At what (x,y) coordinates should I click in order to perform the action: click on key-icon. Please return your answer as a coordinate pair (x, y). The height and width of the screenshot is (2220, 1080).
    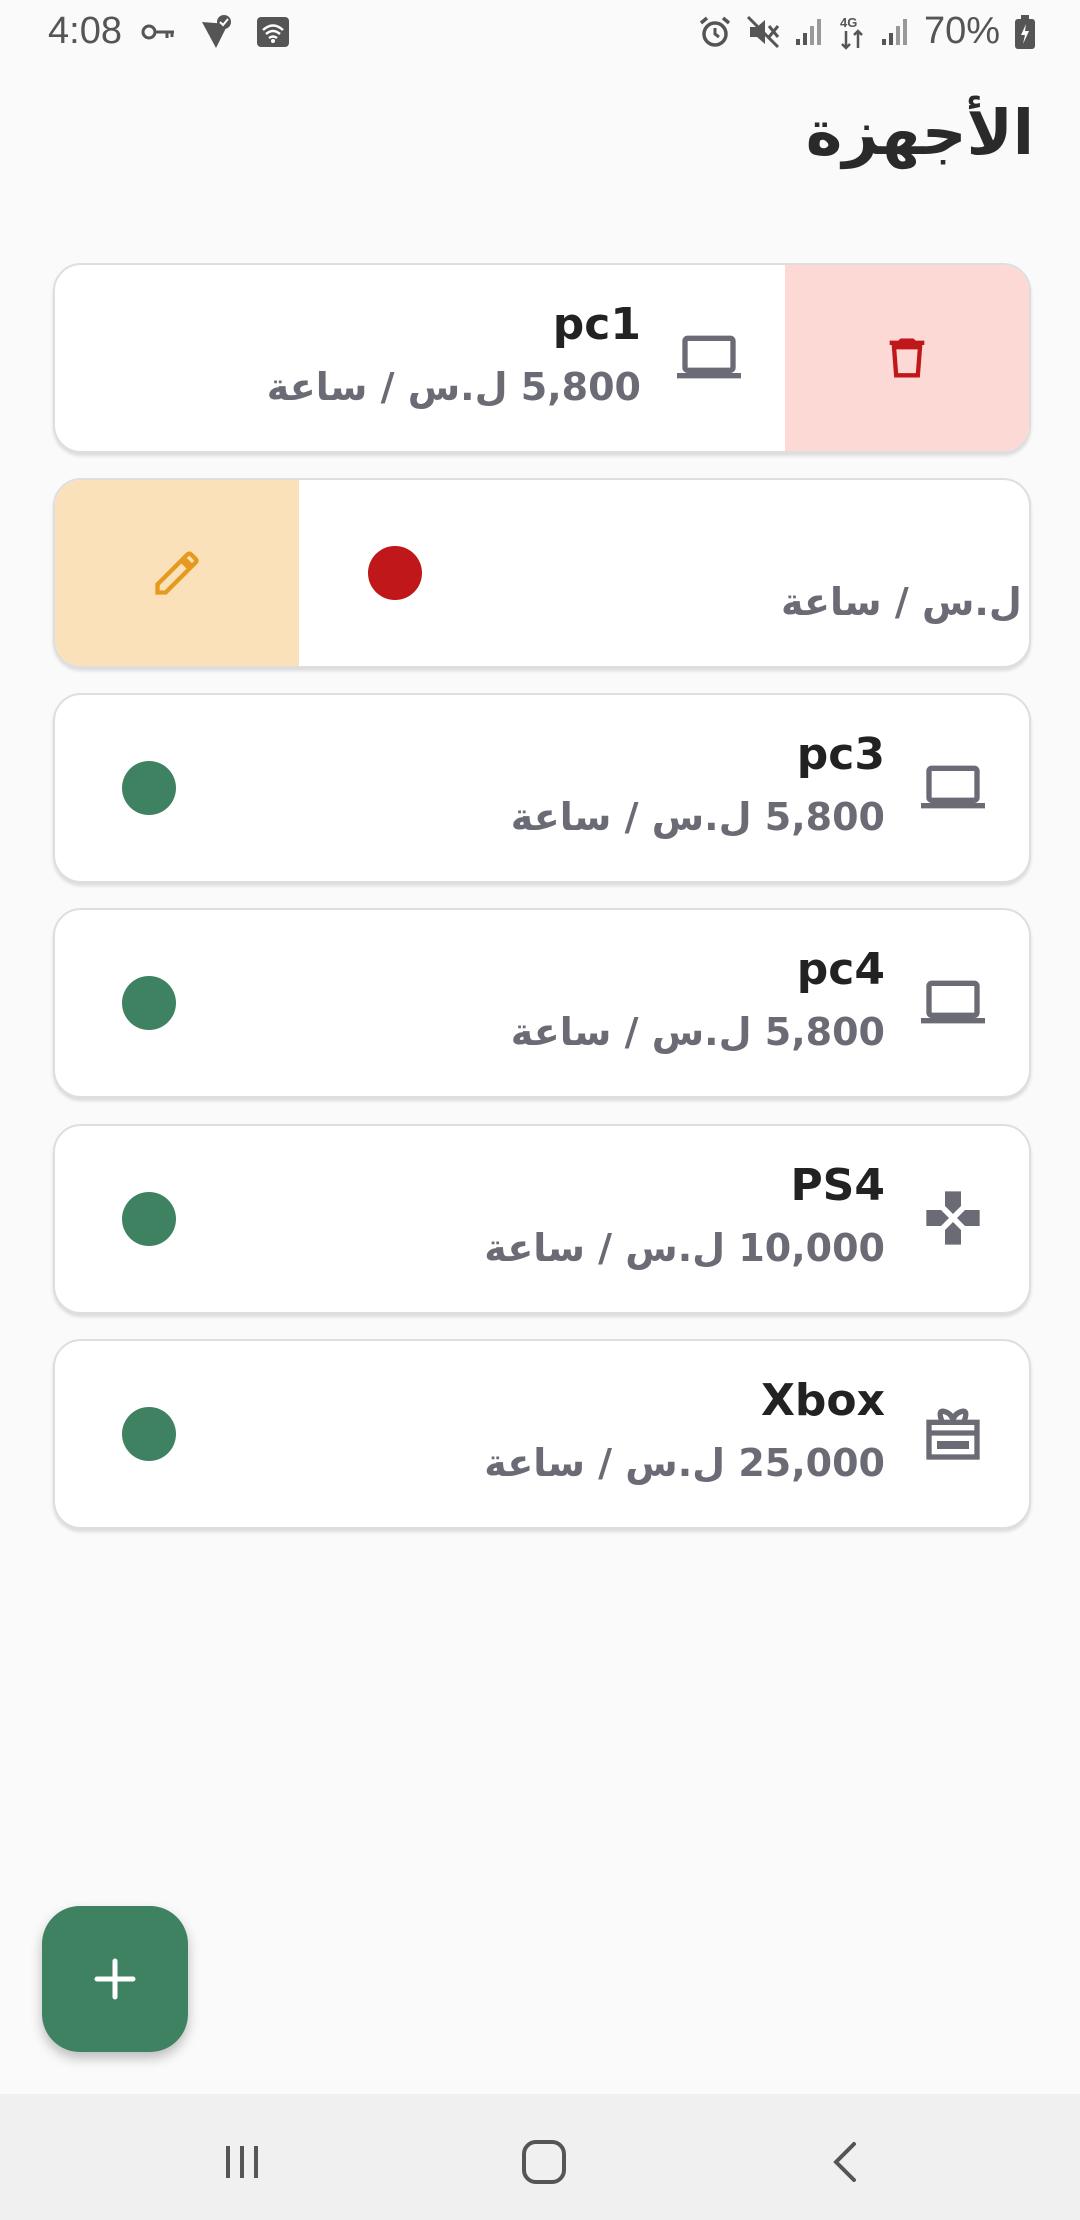
    Looking at the image, I should click on (158, 32).